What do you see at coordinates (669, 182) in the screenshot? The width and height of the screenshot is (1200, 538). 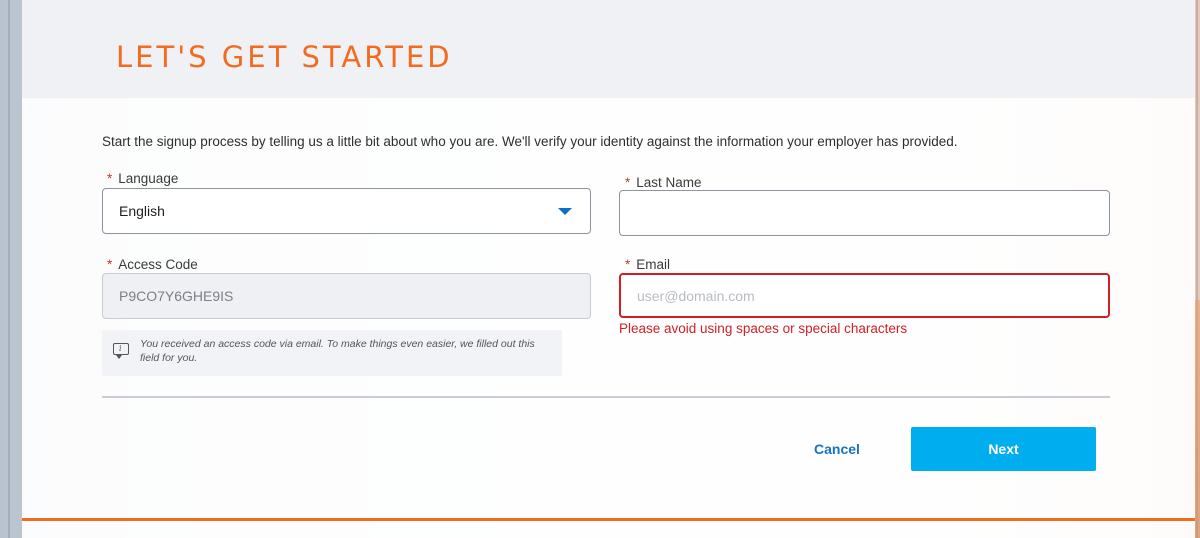 I see `last-name-label-text: Last Name` at bounding box center [669, 182].